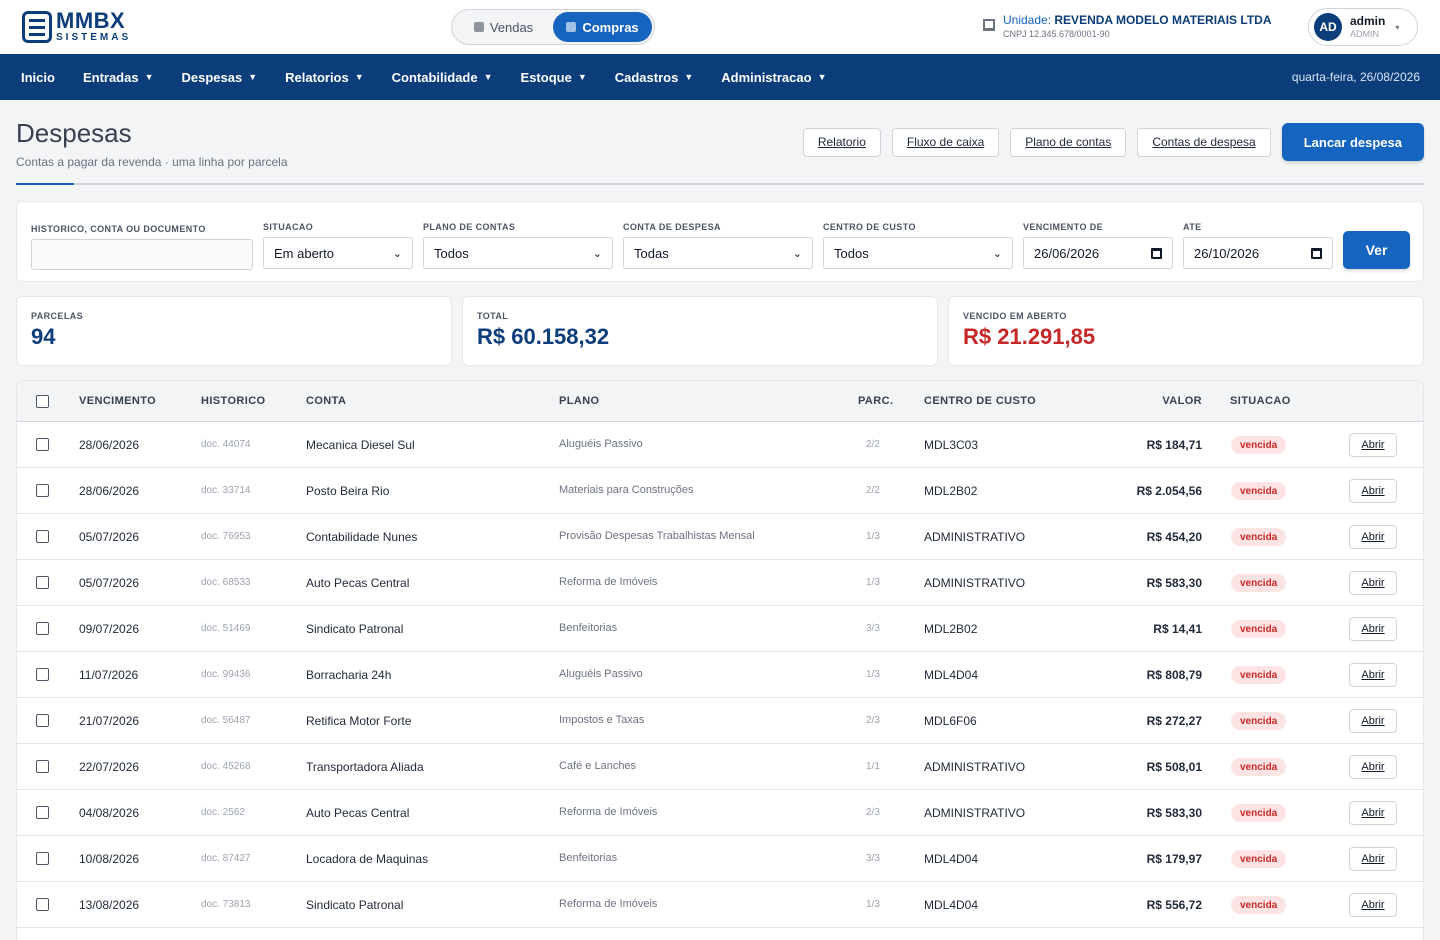  Describe the element at coordinates (1174, 905) in the screenshot. I see `cell-valor: R$ 556,72` at that location.